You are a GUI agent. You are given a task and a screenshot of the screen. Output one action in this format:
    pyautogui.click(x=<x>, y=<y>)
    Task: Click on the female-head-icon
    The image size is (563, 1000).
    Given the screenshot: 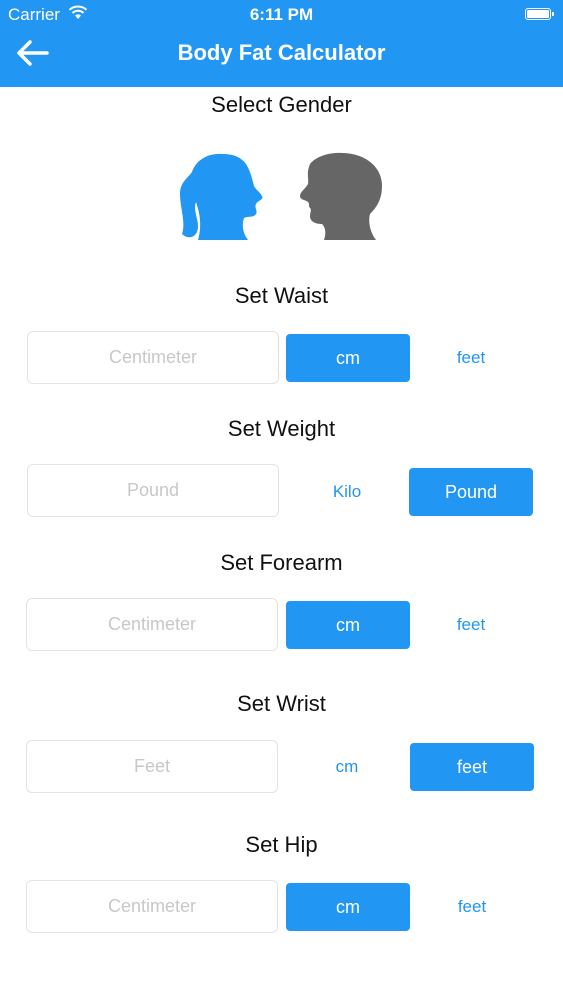 What is the action you would take?
    pyautogui.click(x=223, y=197)
    